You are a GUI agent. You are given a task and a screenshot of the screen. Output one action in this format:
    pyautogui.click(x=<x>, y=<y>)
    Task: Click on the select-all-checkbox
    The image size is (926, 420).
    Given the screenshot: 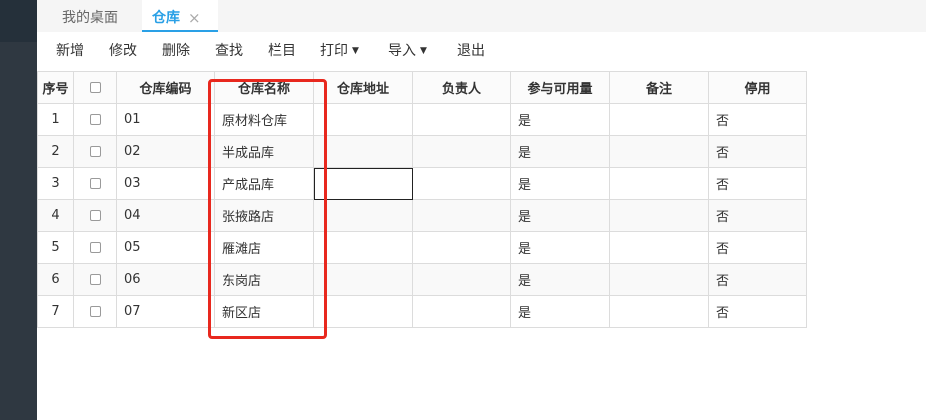 What is the action you would take?
    pyautogui.click(x=95, y=87)
    